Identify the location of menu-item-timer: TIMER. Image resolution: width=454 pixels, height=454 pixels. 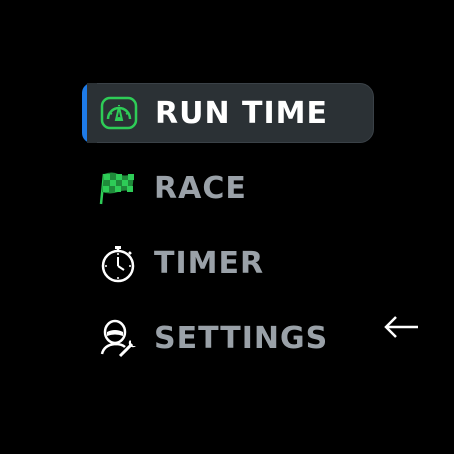
(228, 263).